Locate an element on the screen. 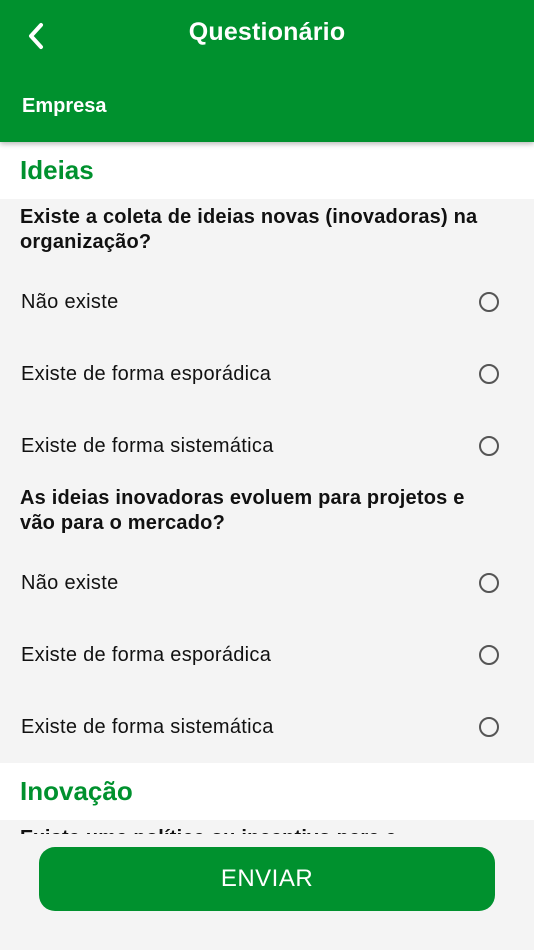 The image size is (534, 950). section-title: Ideias is located at coordinates (57, 170).